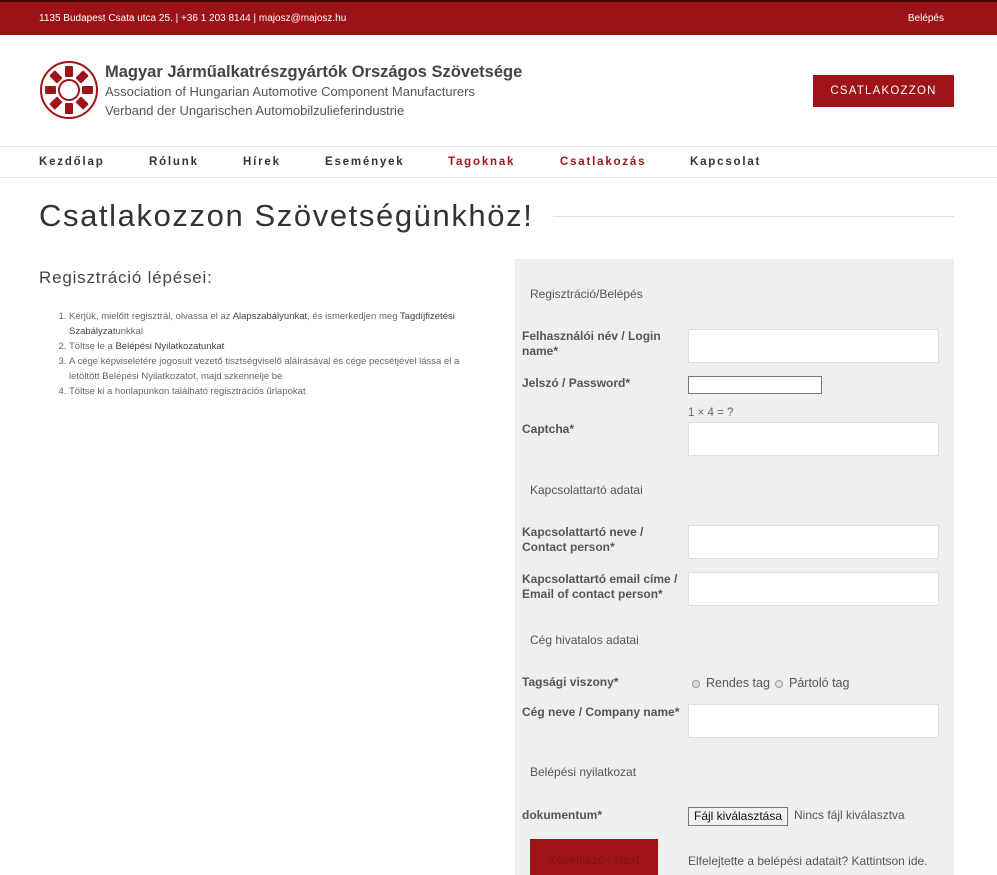  What do you see at coordinates (562, 815) in the screenshot?
I see `document-label: dokumentum*` at bounding box center [562, 815].